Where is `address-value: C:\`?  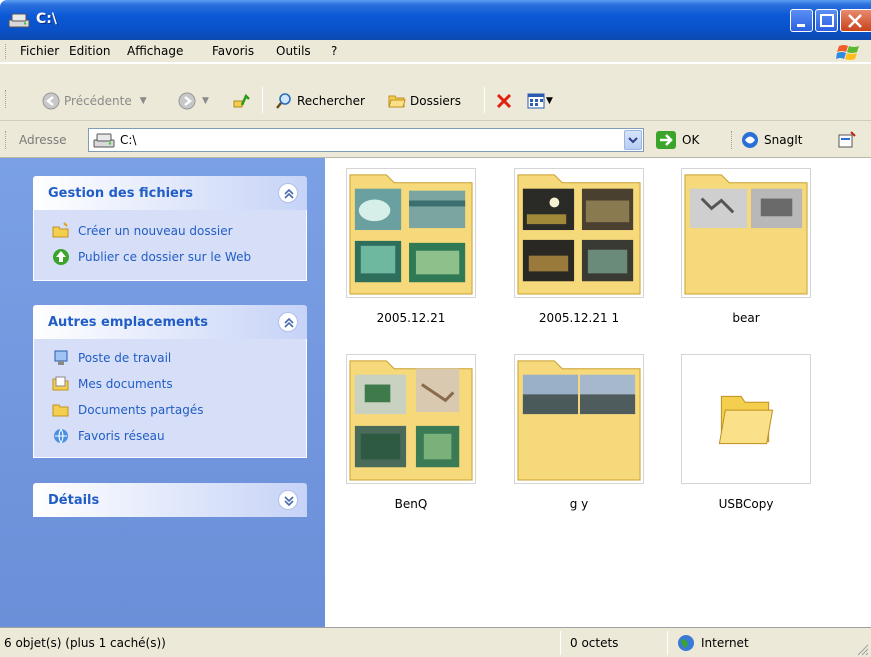
address-value: C:\ is located at coordinates (128, 140).